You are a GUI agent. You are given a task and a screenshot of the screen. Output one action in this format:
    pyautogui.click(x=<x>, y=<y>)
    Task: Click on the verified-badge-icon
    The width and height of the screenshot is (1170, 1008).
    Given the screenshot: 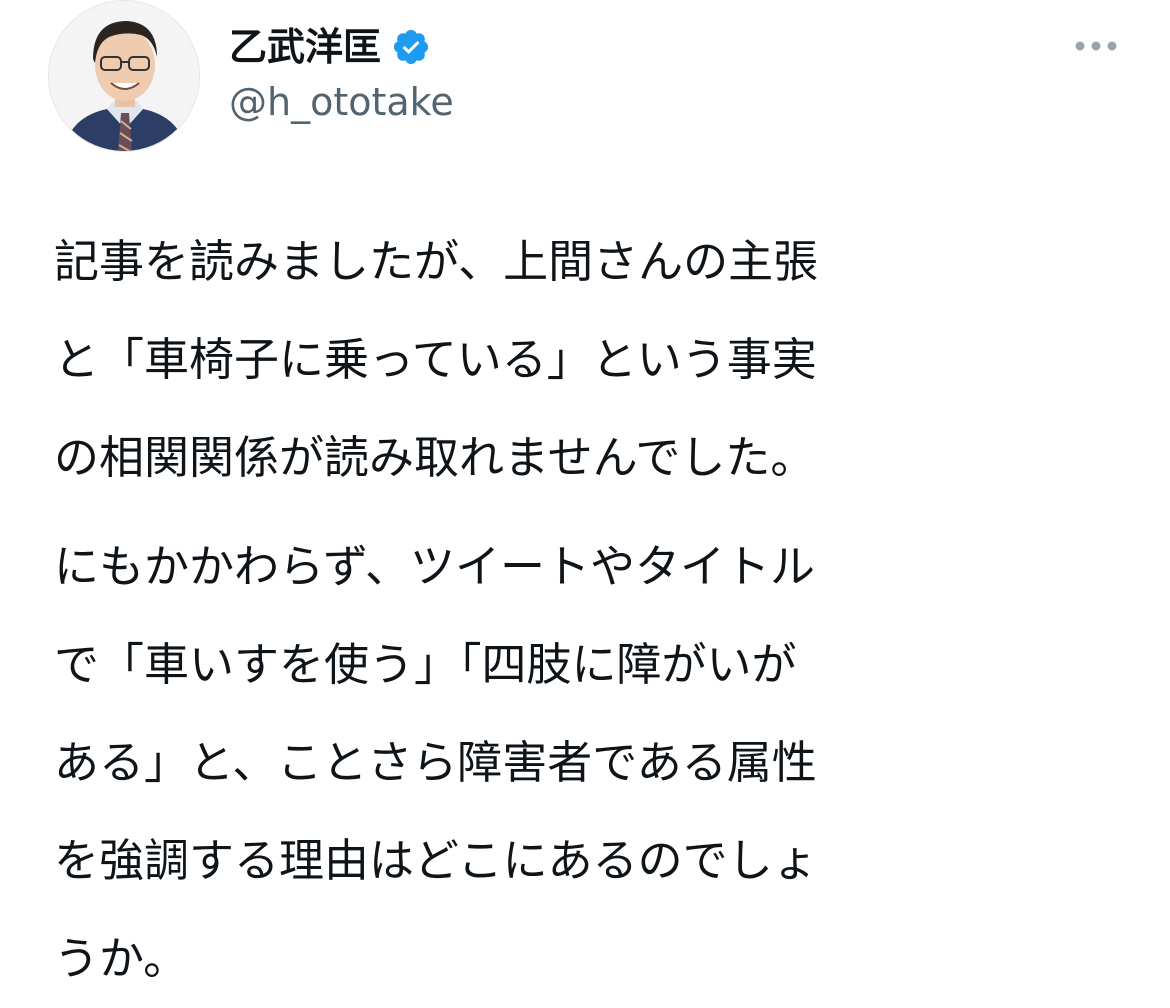 What is the action you would take?
    pyautogui.click(x=411, y=47)
    